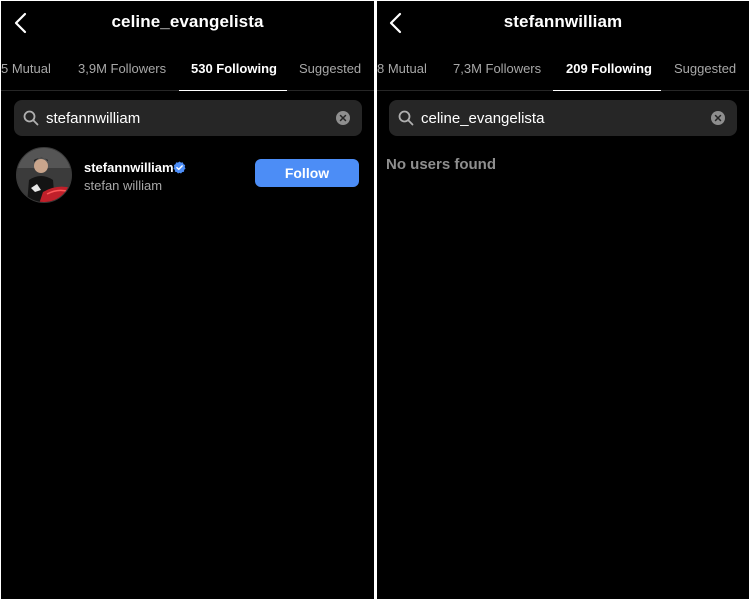 Image resolution: width=750 pixels, height=600 pixels. What do you see at coordinates (44, 175) in the screenshot?
I see `avatar` at bounding box center [44, 175].